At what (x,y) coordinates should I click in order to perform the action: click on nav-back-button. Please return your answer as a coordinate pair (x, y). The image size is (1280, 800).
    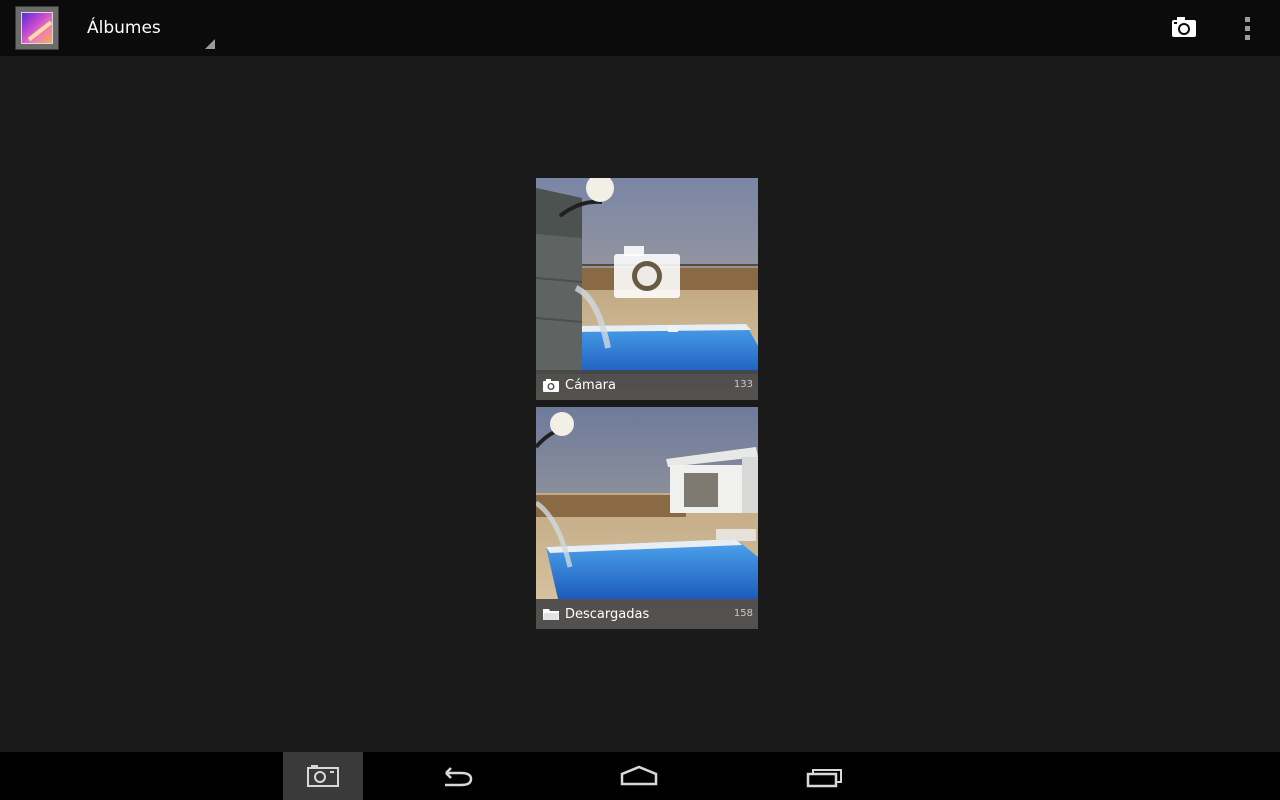
    Looking at the image, I should click on (455, 776).